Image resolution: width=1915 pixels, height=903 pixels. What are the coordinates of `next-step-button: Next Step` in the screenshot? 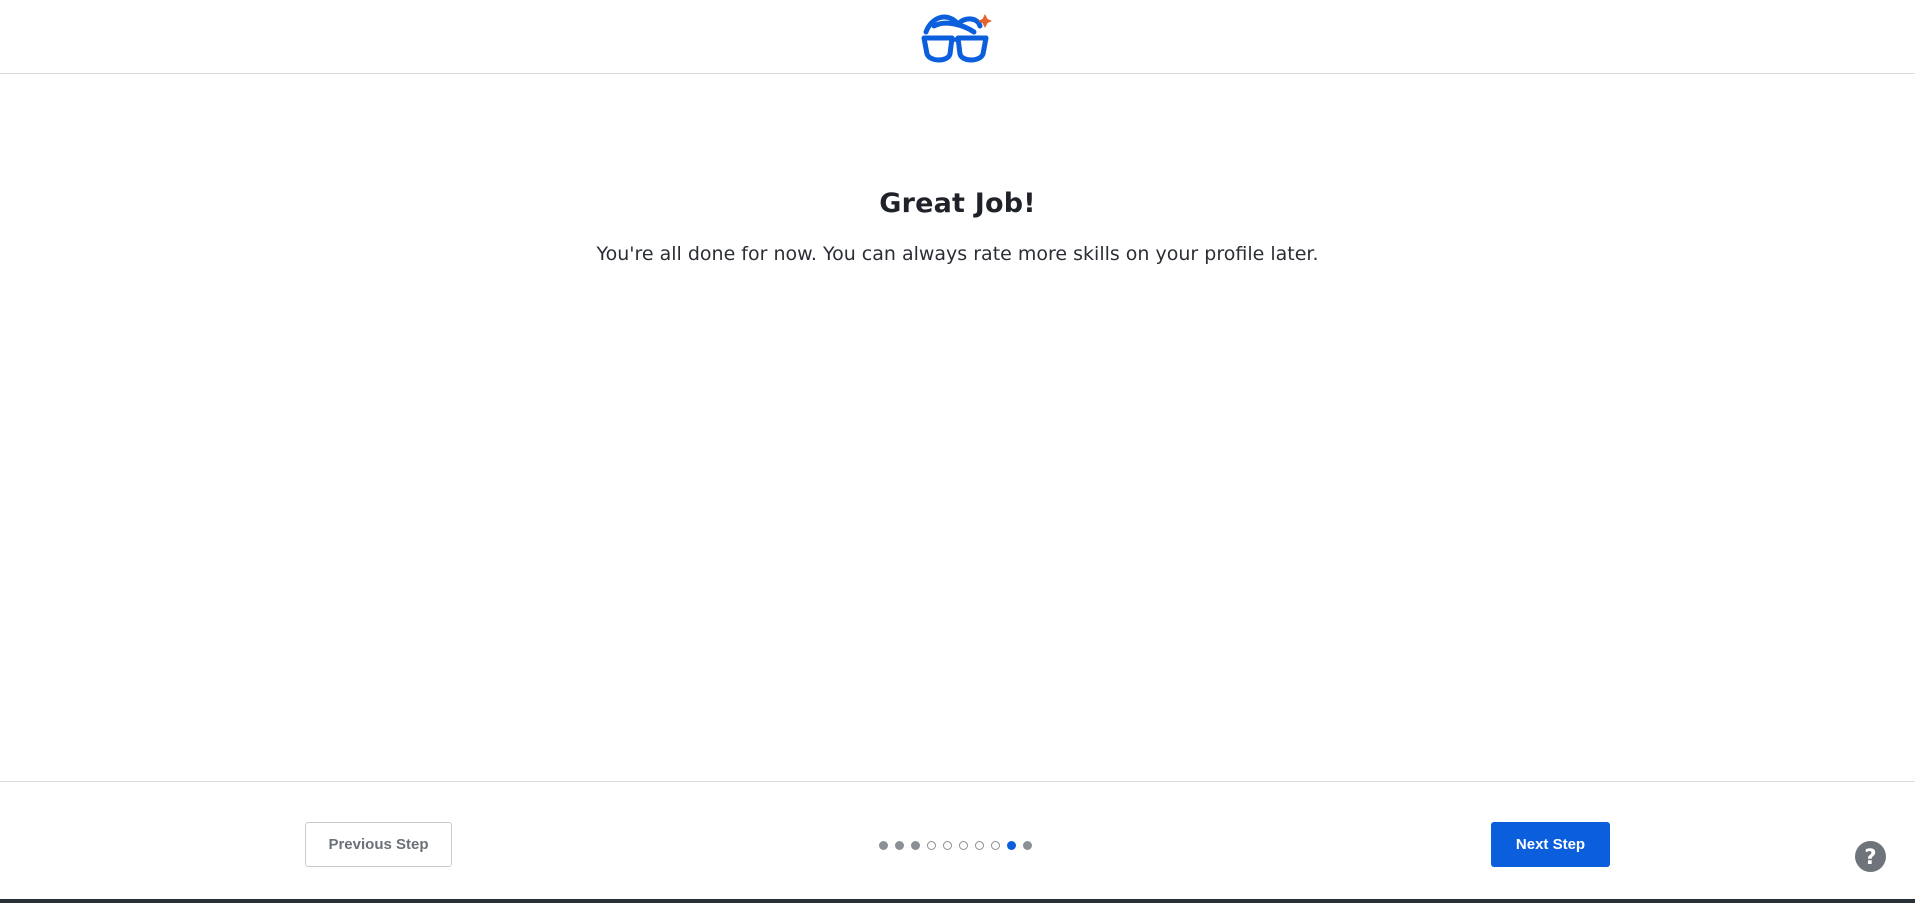 It's located at (1550, 844).